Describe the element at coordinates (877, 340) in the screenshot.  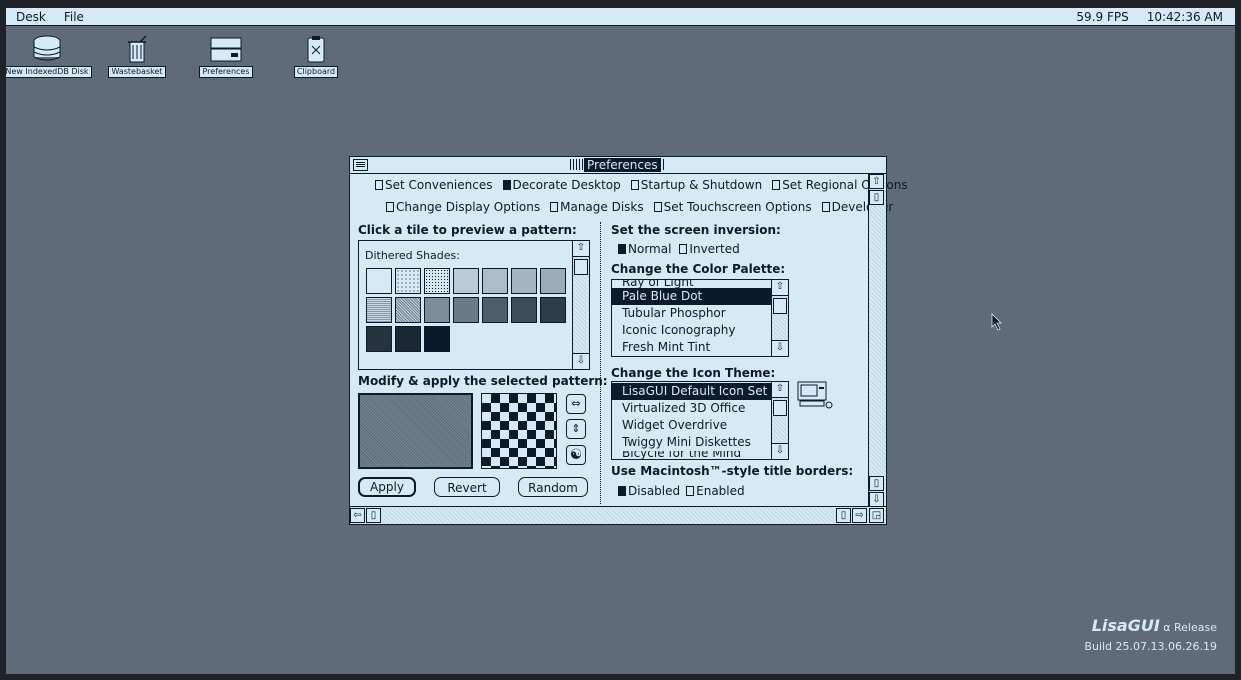
I see `window-vertical-scrollbar: ⇧ ▯ ▯ ⇩` at that location.